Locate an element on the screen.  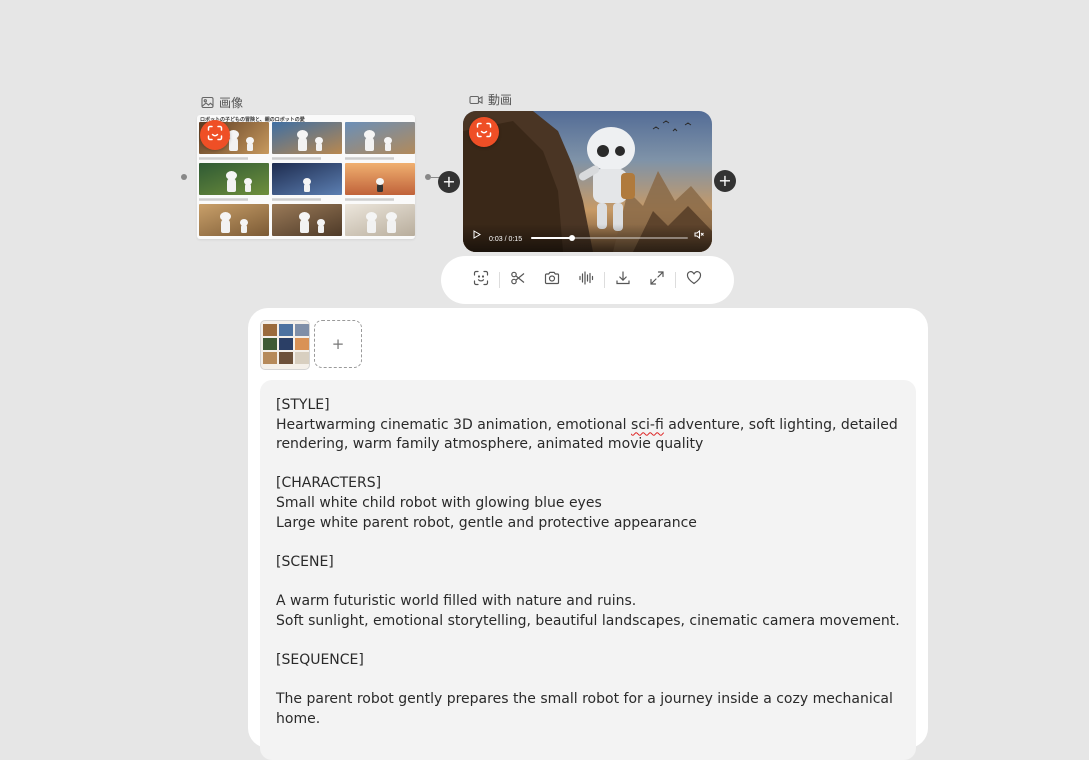
screenshot-button is located at coordinates (552, 280).